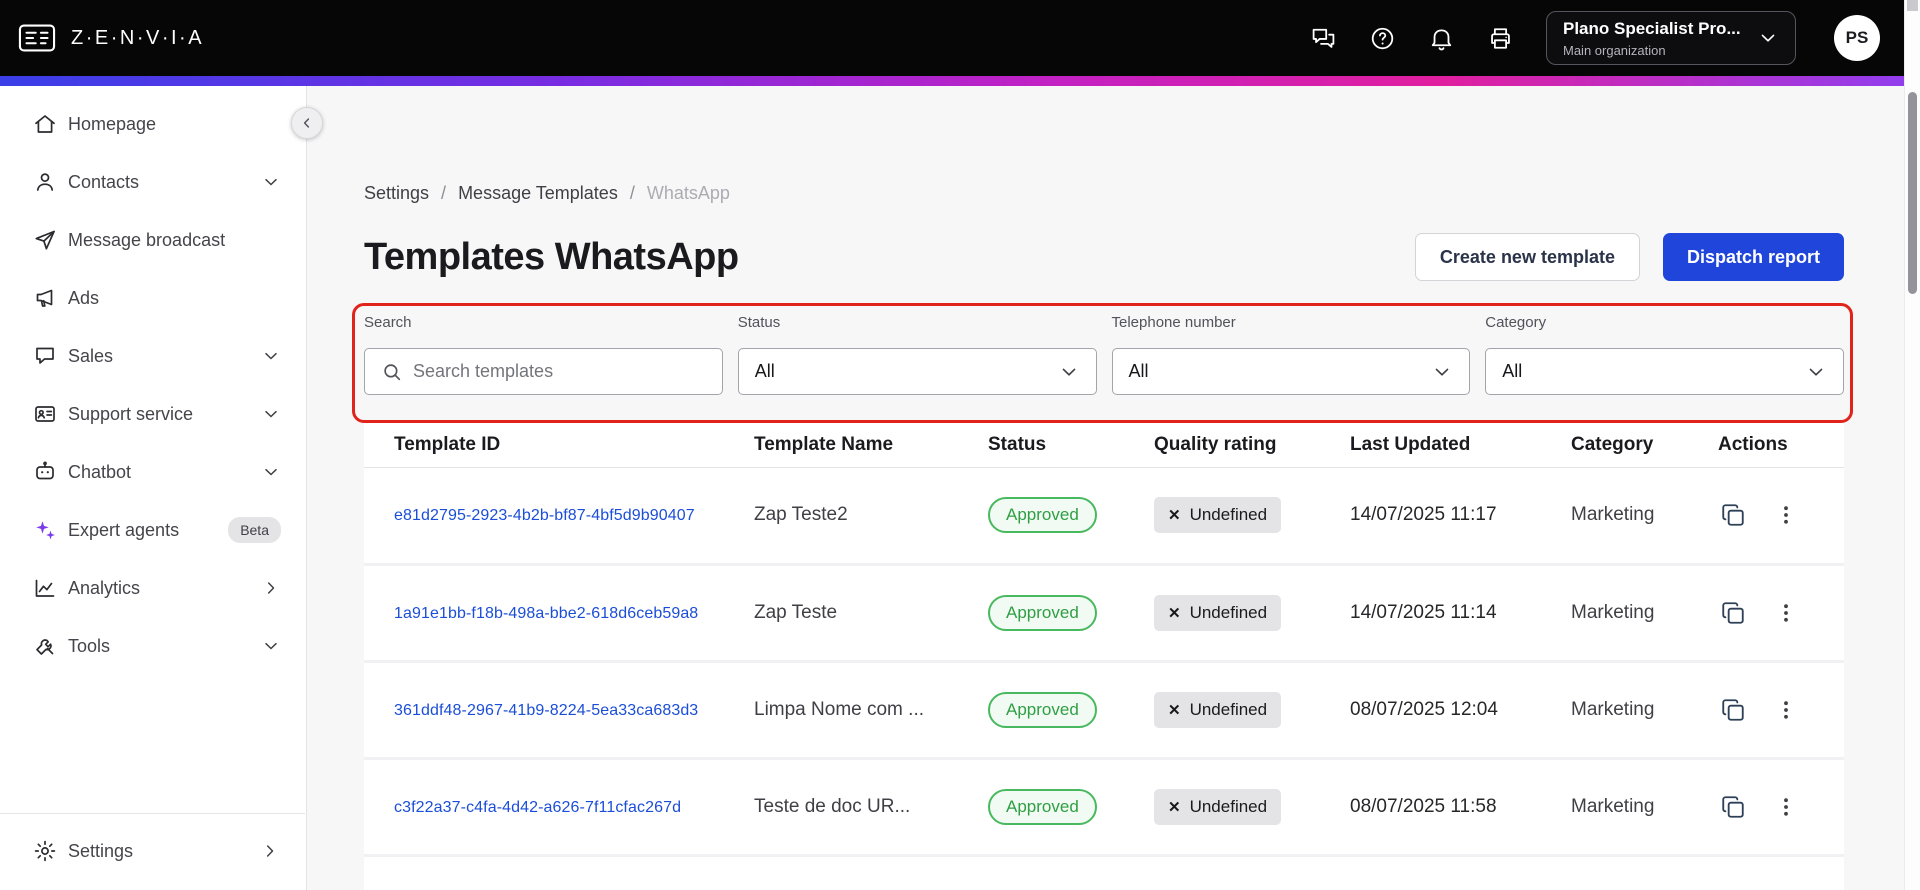 The image size is (1920, 890). Describe the element at coordinates (1173, 322) in the screenshot. I see `telephone-number-label: Telephone number` at that location.